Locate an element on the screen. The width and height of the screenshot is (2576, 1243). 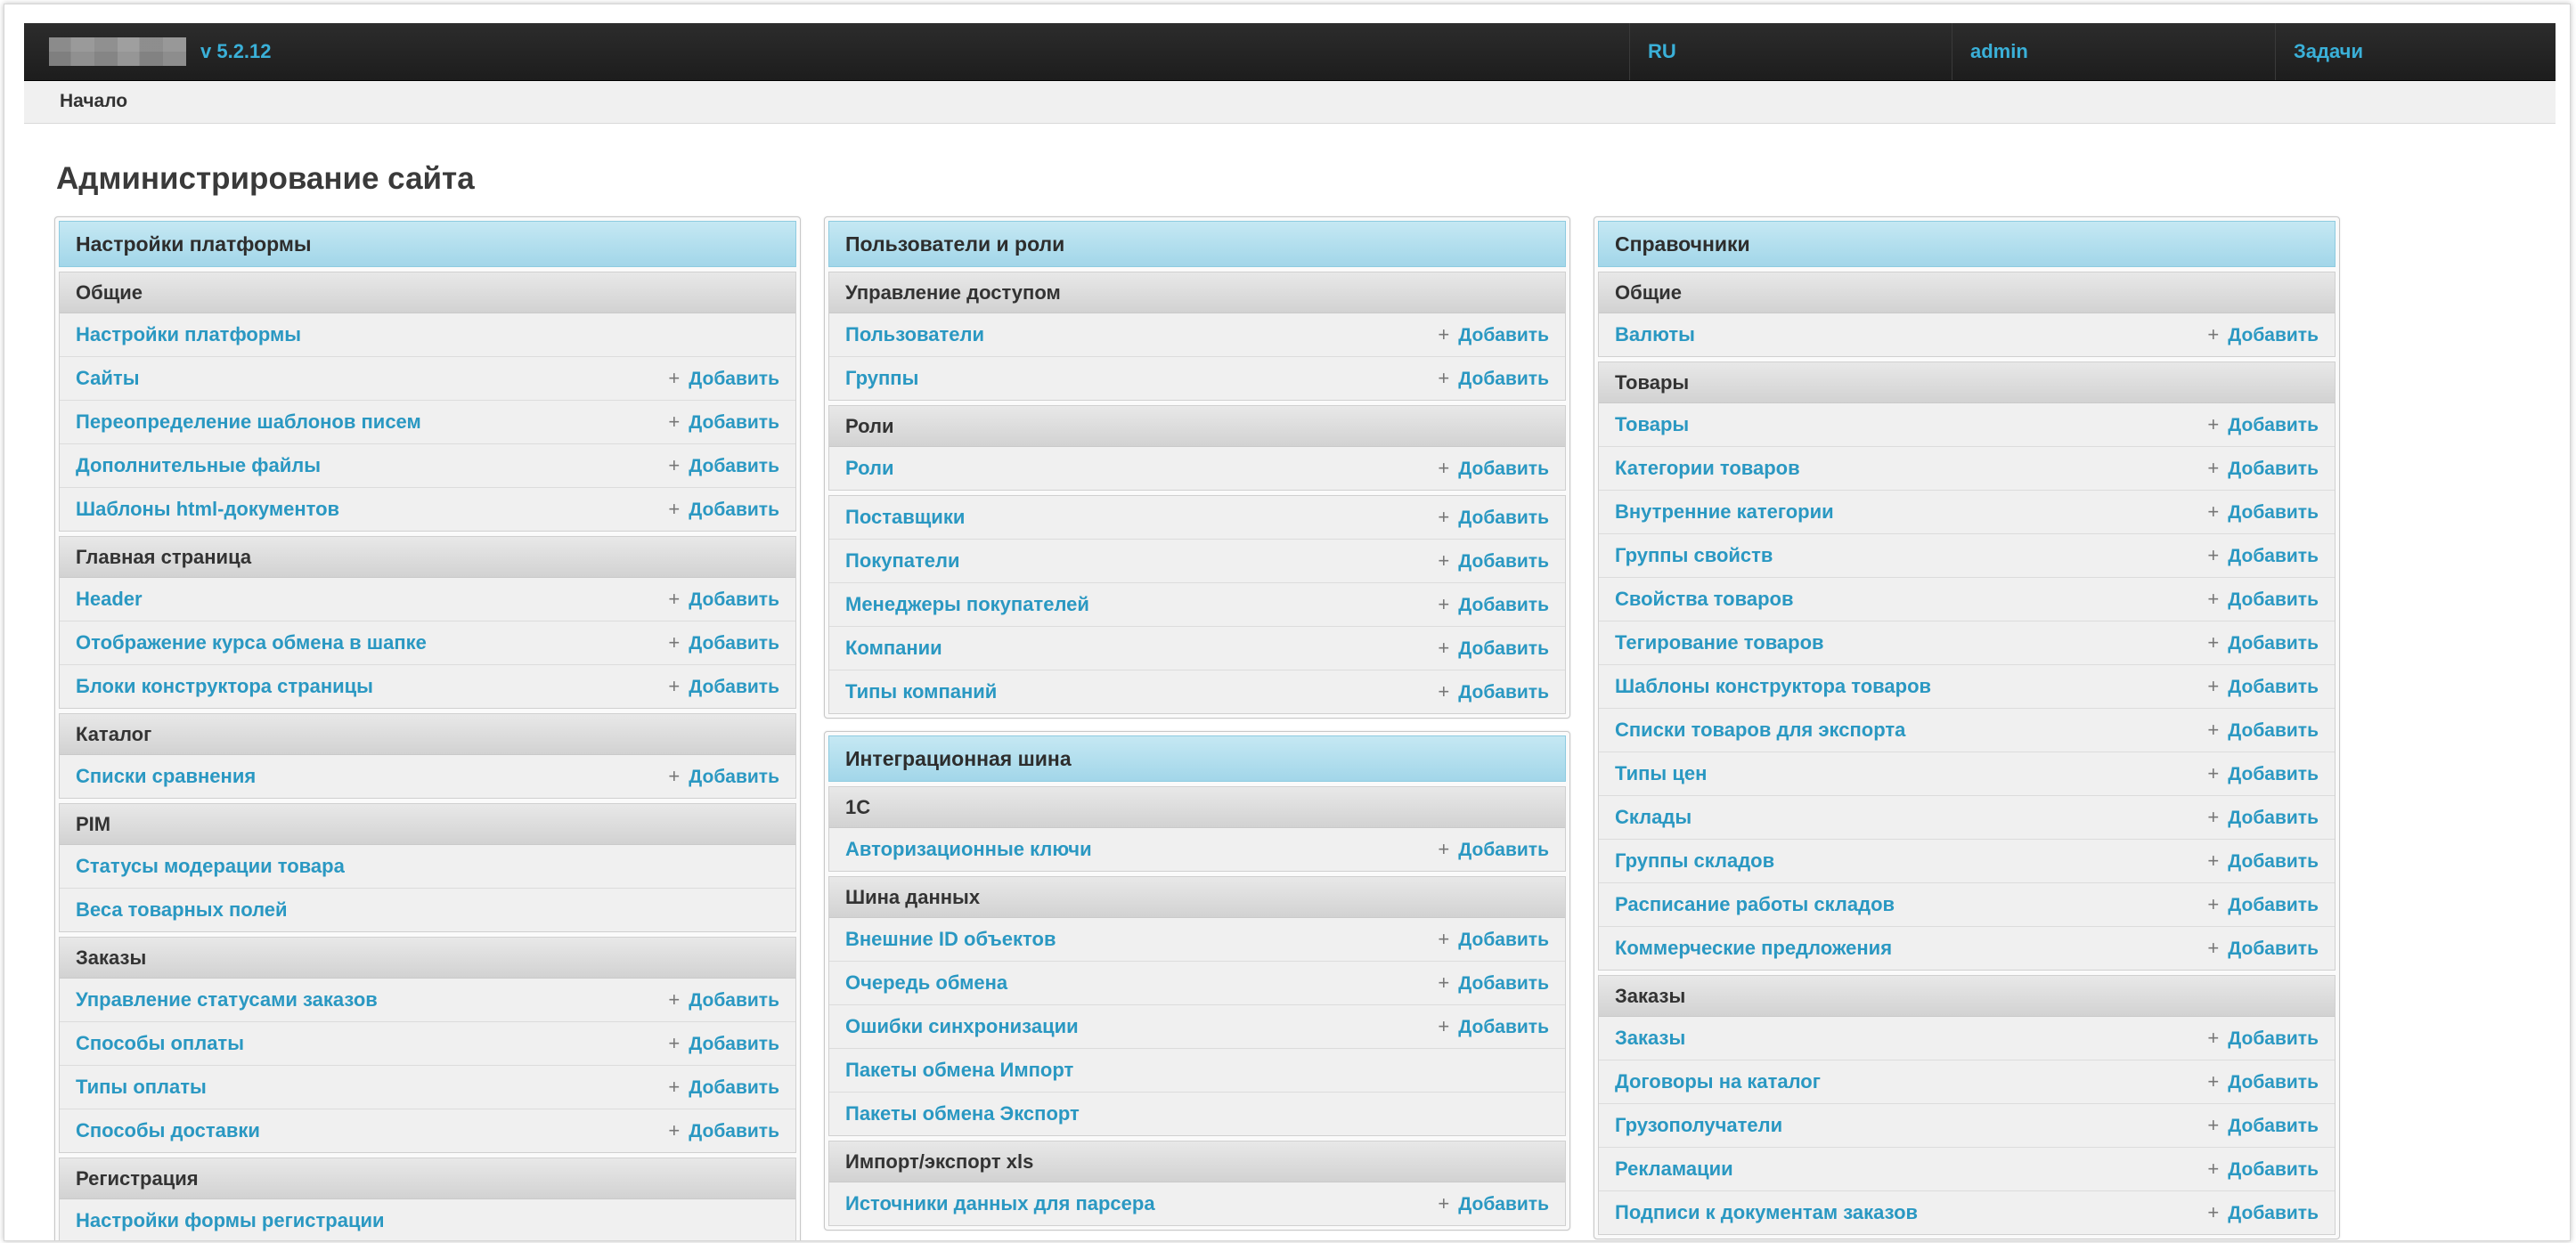
item-link: Отображение курса обмена в шапке is located at coordinates (251, 642).